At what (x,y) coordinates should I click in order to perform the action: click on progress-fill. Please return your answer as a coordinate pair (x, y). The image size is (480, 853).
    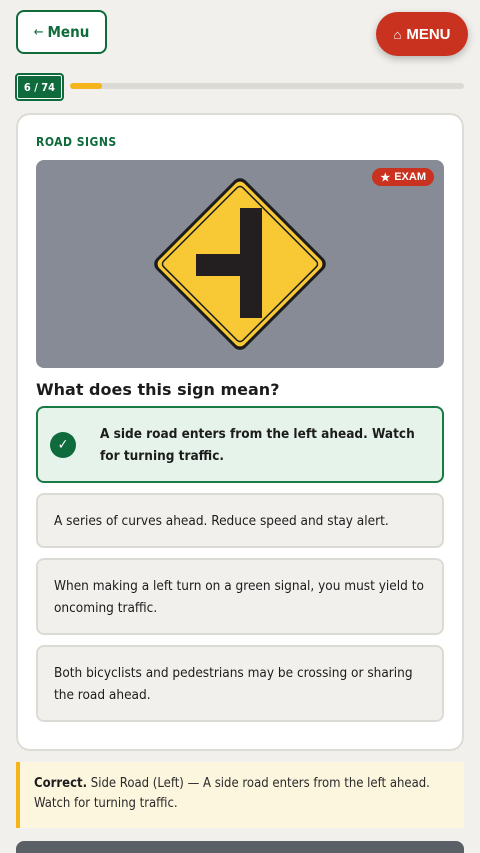
    Looking at the image, I should click on (86, 86).